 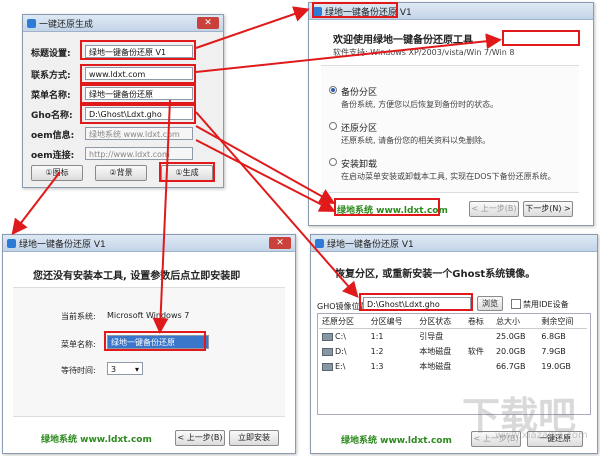 What do you see at coordinates (541, 435) in the screenshot?
I see `watermark-sub: www.xiazaiba.com` at bounding box center [541, 435].